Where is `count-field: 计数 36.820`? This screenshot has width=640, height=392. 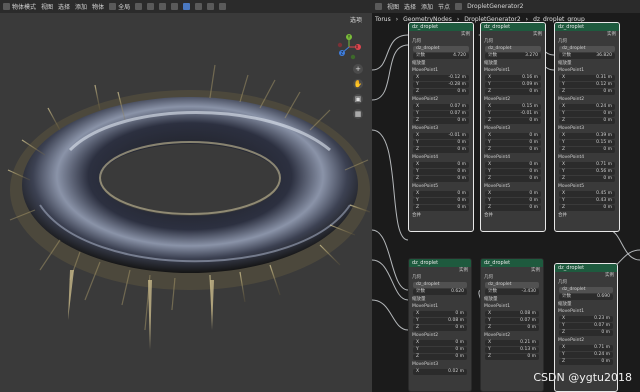 count-field: 计数 36.820 is located at coordinates (587, 56).